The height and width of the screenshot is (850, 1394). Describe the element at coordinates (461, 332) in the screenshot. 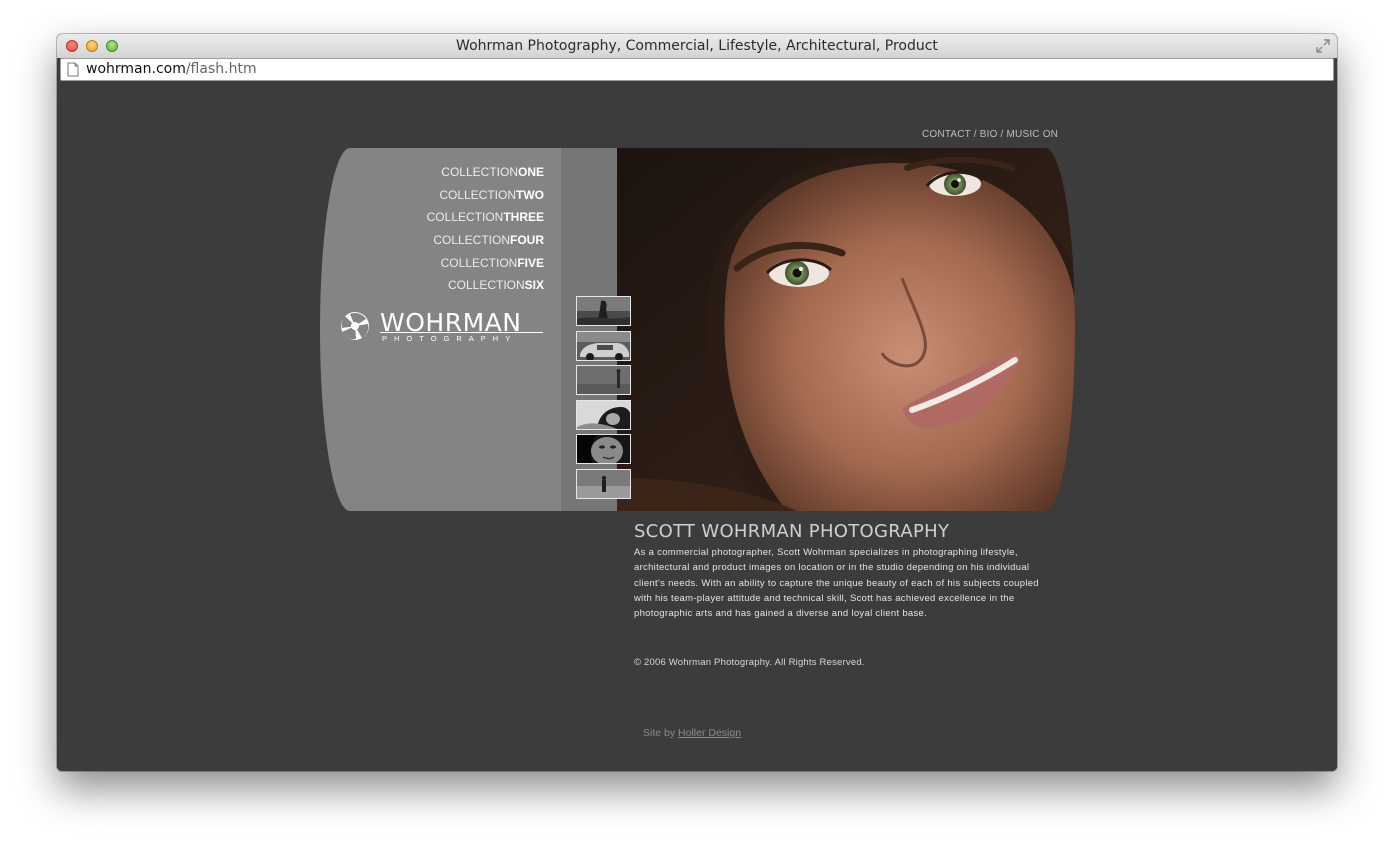

I see `logo-divider` at that location.